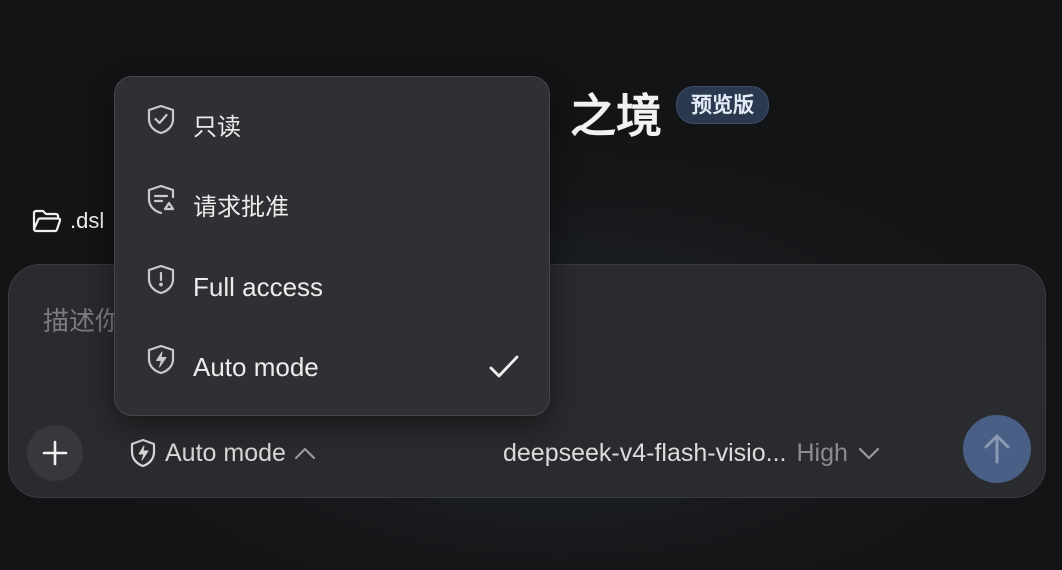 The image size is (1062, 570). I want to click on menu-item-label: 请求批准, so click(241, 207).